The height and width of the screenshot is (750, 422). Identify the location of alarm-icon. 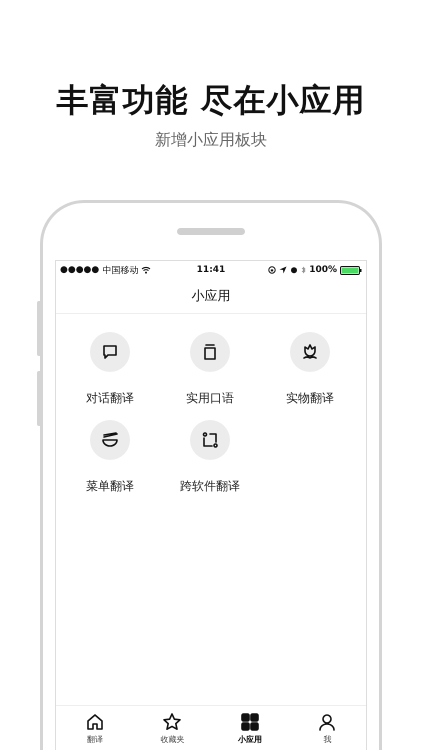
(294, 270).